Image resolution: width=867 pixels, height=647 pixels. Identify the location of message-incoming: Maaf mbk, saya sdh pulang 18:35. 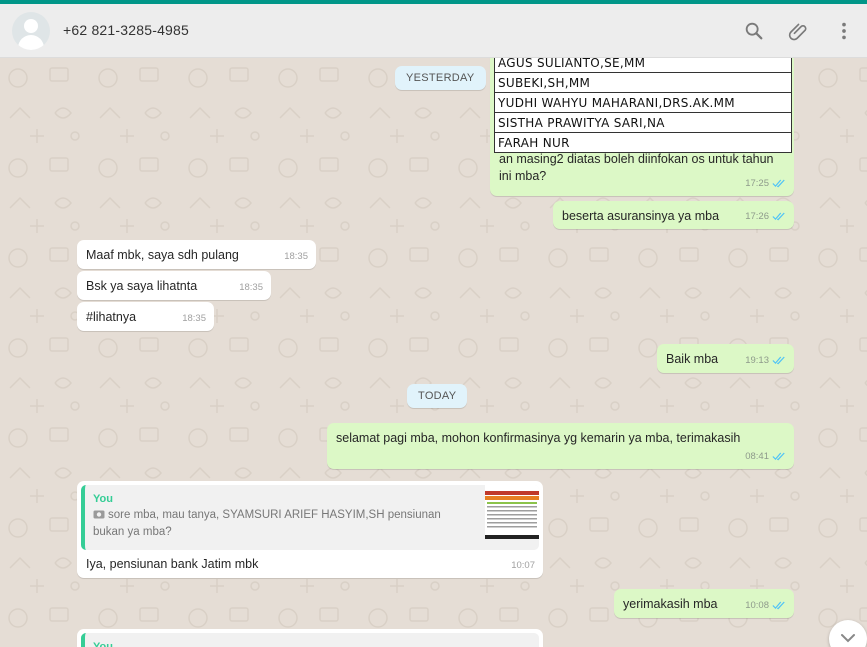
(196, 254).